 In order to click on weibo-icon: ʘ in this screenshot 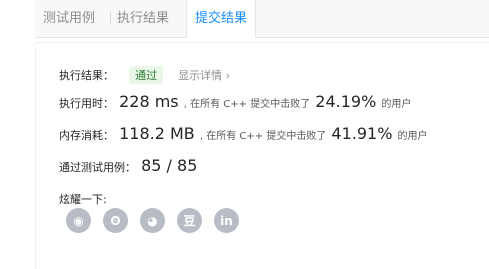, I will do `click(115, 220)`.